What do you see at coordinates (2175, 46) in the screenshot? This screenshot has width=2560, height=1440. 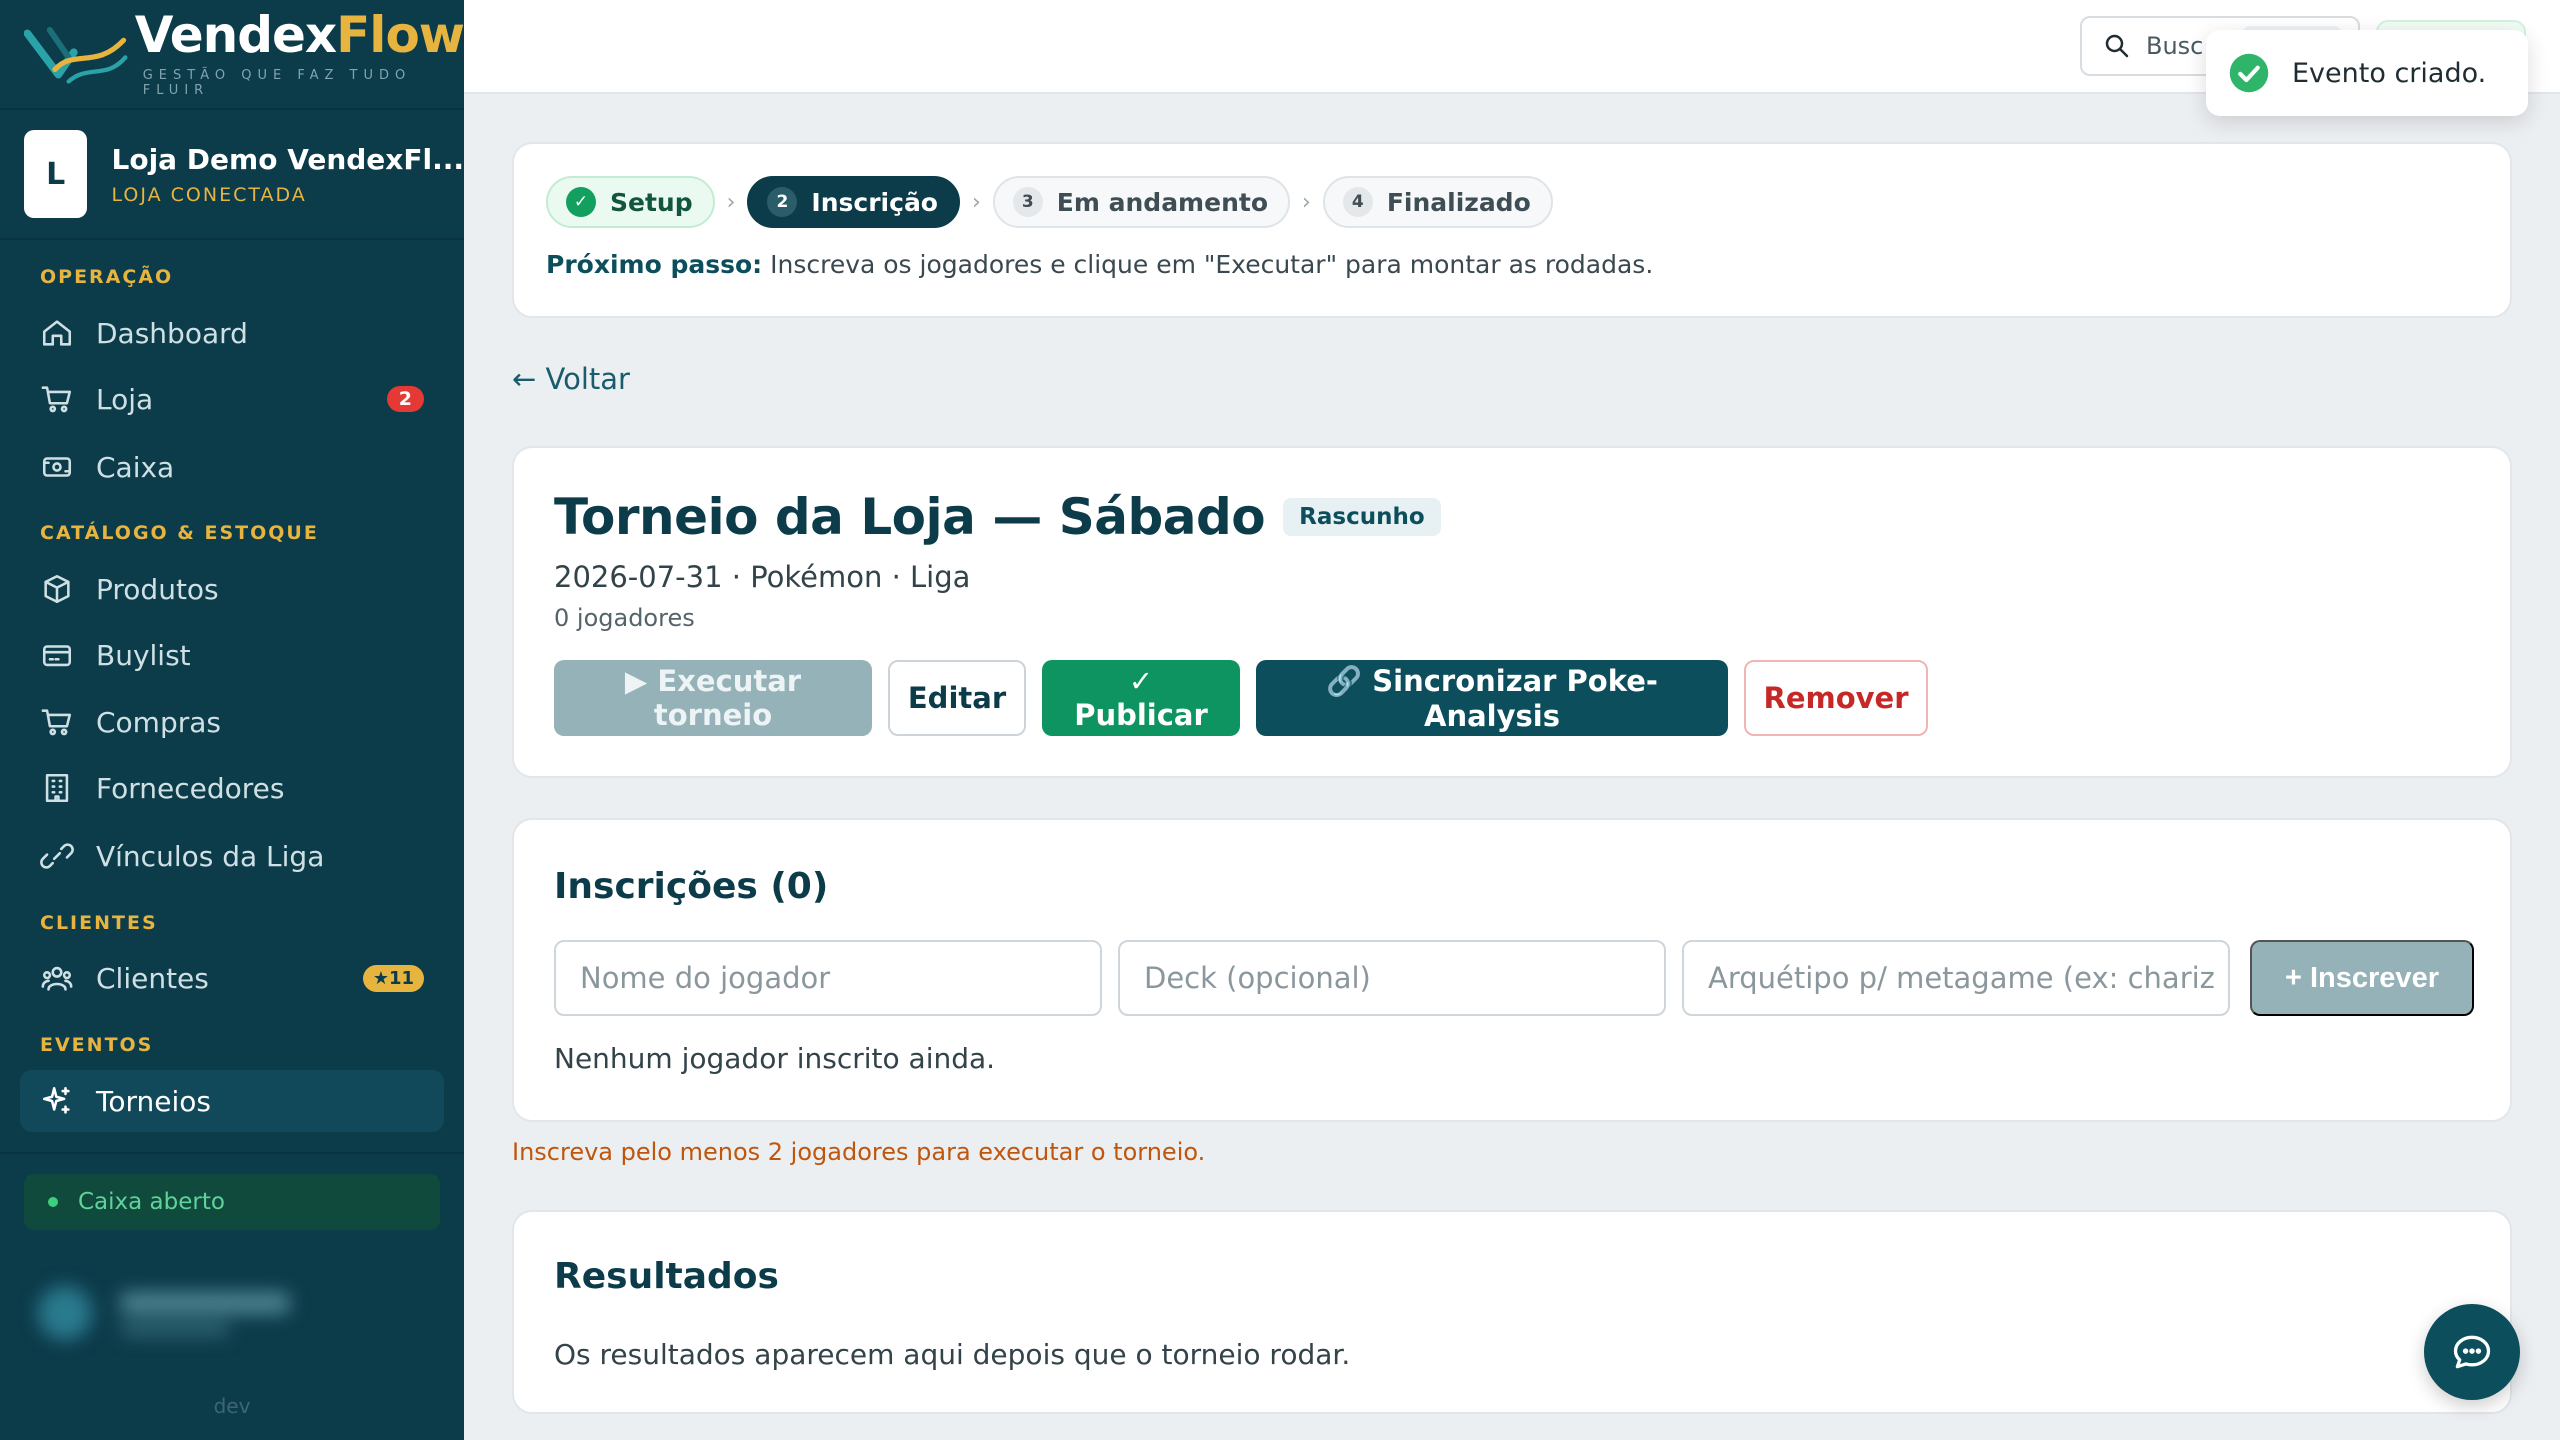 I see `search-text: Busc` at bounding box center [2175, 46].